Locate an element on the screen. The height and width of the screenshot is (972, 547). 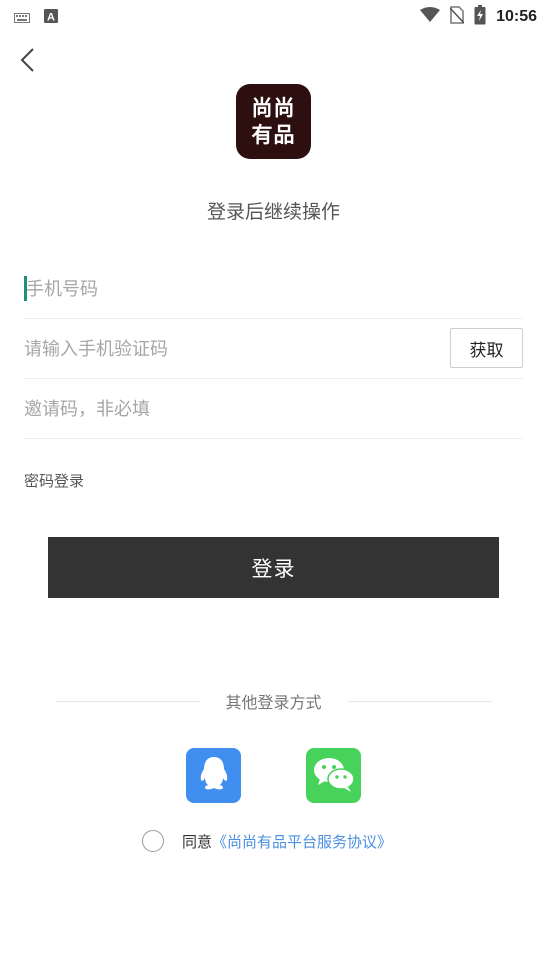
code-row: 获取 is located at coordinates (273, 349).